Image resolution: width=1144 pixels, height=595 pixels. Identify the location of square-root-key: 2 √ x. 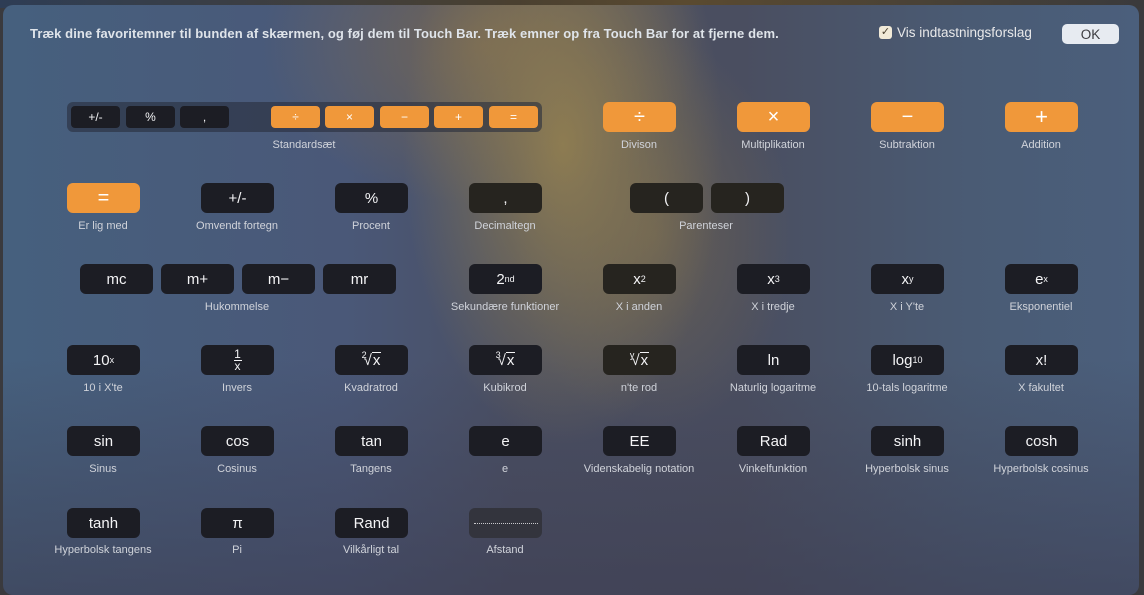
(371, 360).